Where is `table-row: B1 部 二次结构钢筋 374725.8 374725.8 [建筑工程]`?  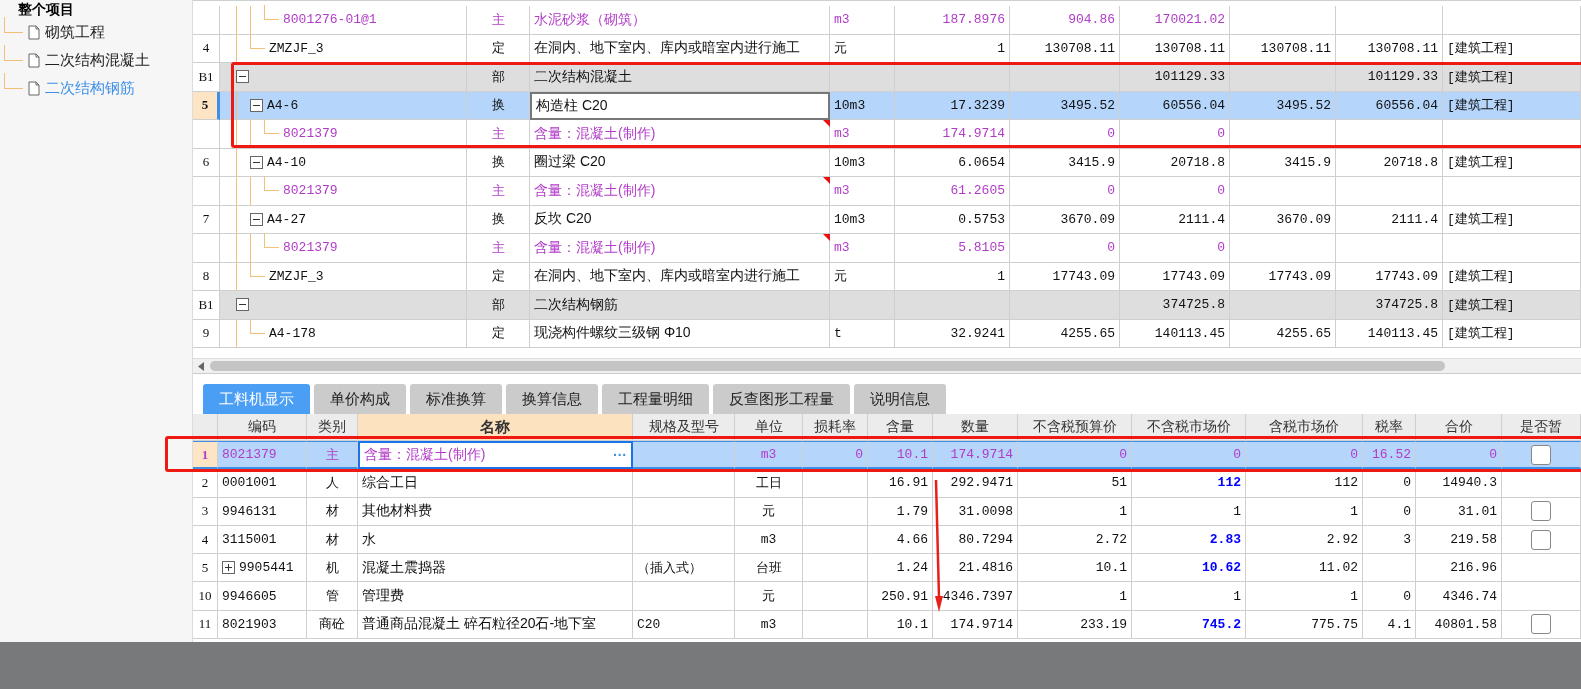 table-row: B1 部 二次结构钢筋 374725.8 374725.8 [建筑工程] is located at coordinates (887, 305).